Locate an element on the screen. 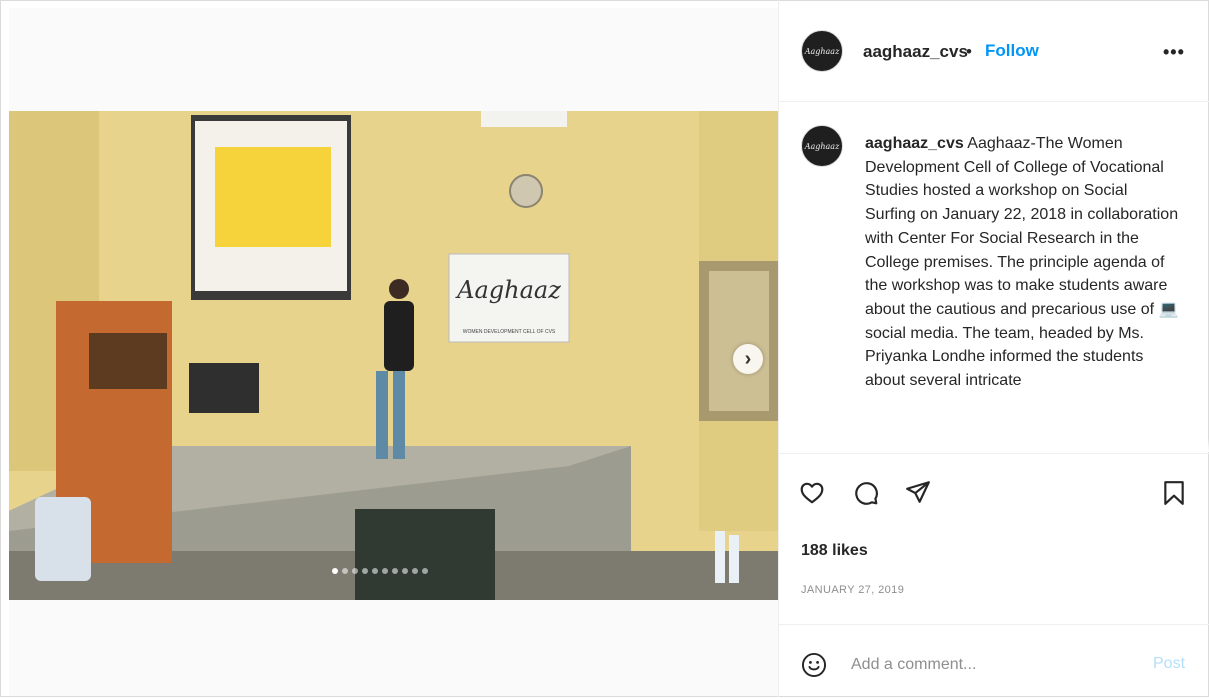 This screenshot has width=1209, height=698. post-header: Aaghaaz aaghaaz_cvs • Follow ••• is located at coordinates (994, 51).